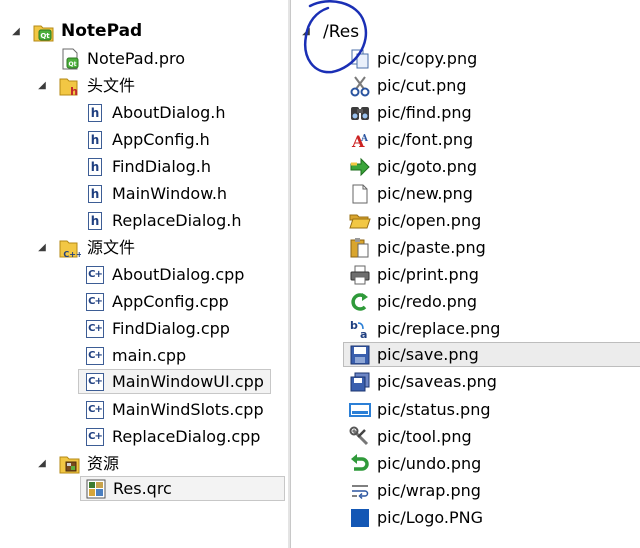 This screenshot has width=640, height=548. Describe the element at coordinates (174, 409) in the screenshot. I see `tree-item-source-file: C+ MainWindSlots.cpp` at that location.